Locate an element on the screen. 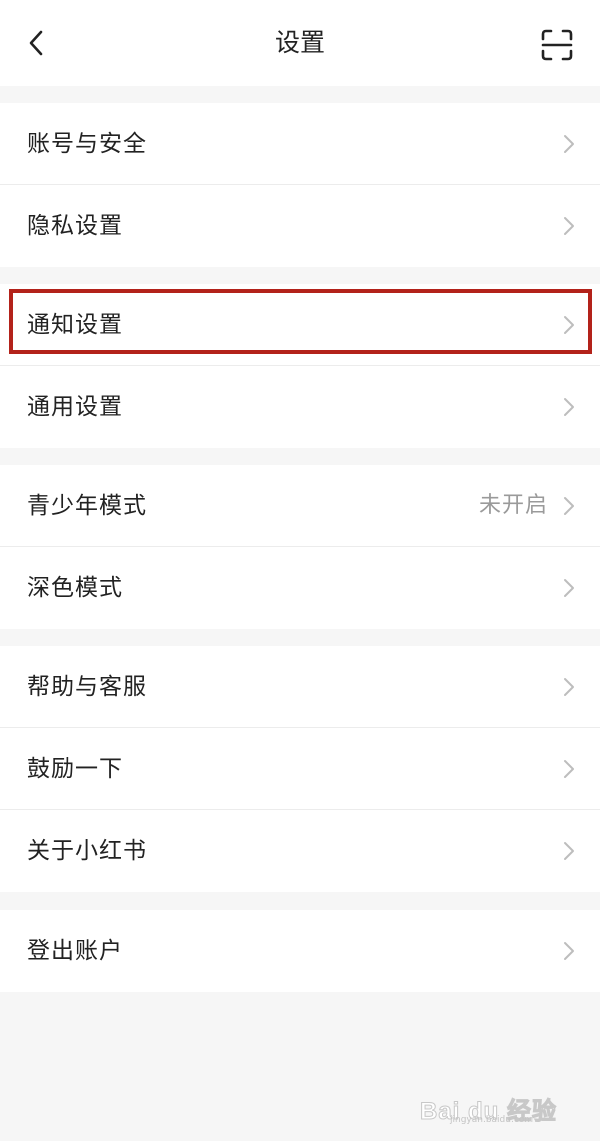 The width and height of the screenshot is (600, 1141). settings-item-logout: 登出账户 is located at coordinates (300, 951).